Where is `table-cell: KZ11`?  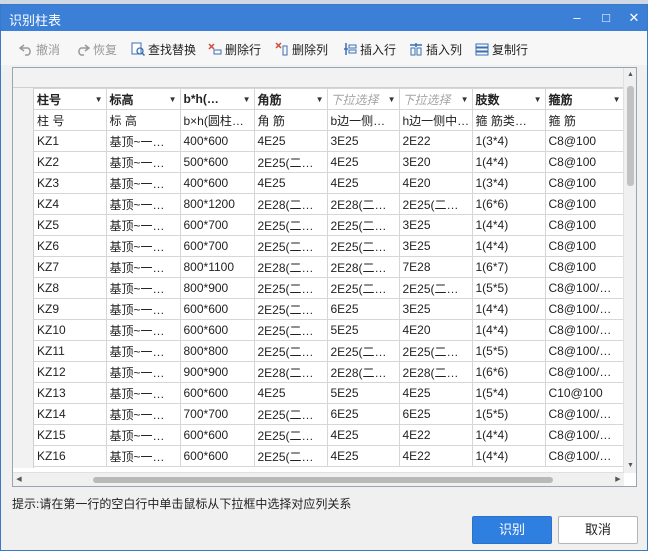 table-cell: KZ11 is located at coordinates (70, 351).